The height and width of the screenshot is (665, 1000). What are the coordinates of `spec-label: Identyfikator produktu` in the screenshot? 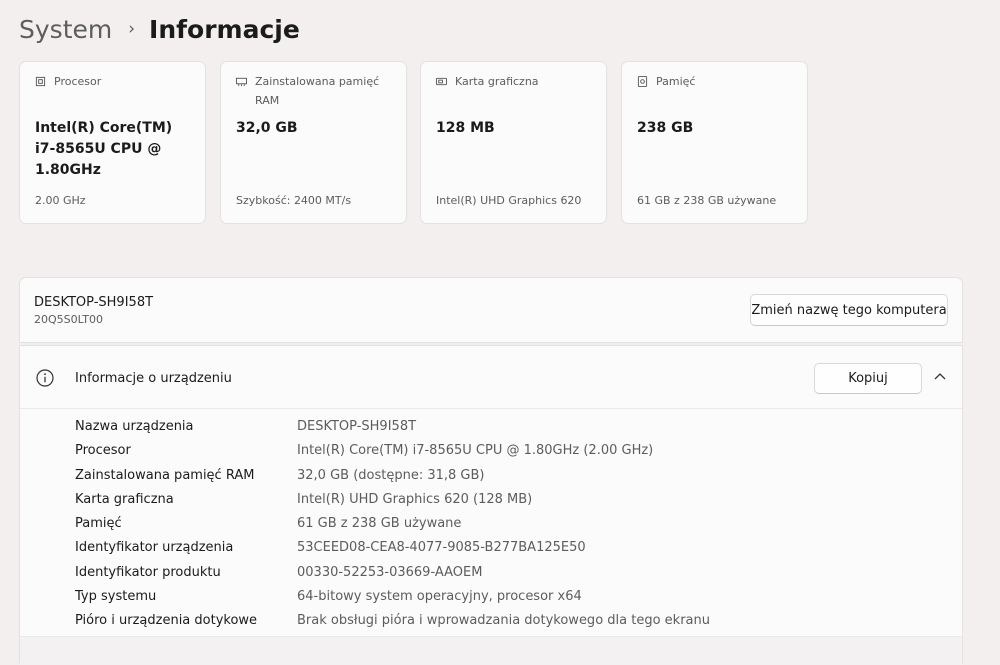 It's located at (148, 572).